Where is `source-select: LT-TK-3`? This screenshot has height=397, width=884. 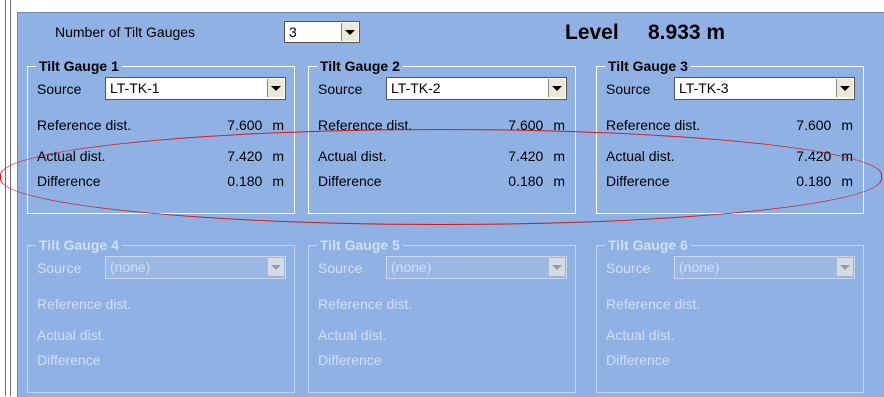 source-select: LT-TK-3 is located at coordinates (764, 88).